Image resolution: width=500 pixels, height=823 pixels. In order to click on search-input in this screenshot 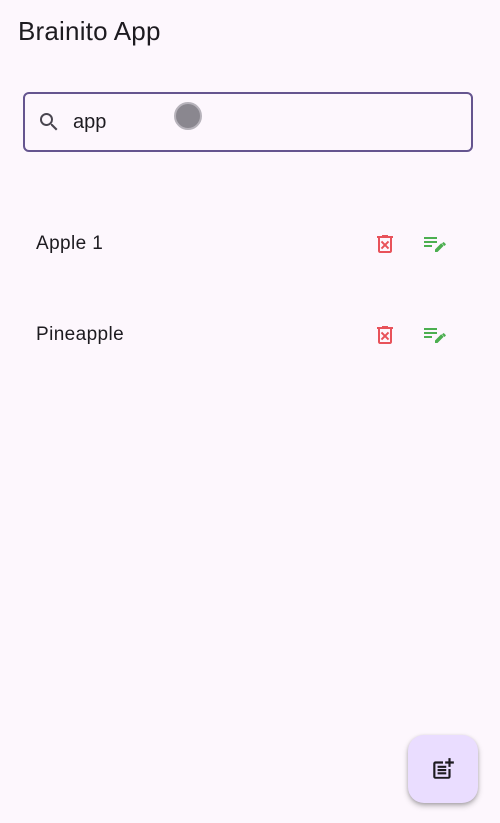, I will do `click(263, 122)`.